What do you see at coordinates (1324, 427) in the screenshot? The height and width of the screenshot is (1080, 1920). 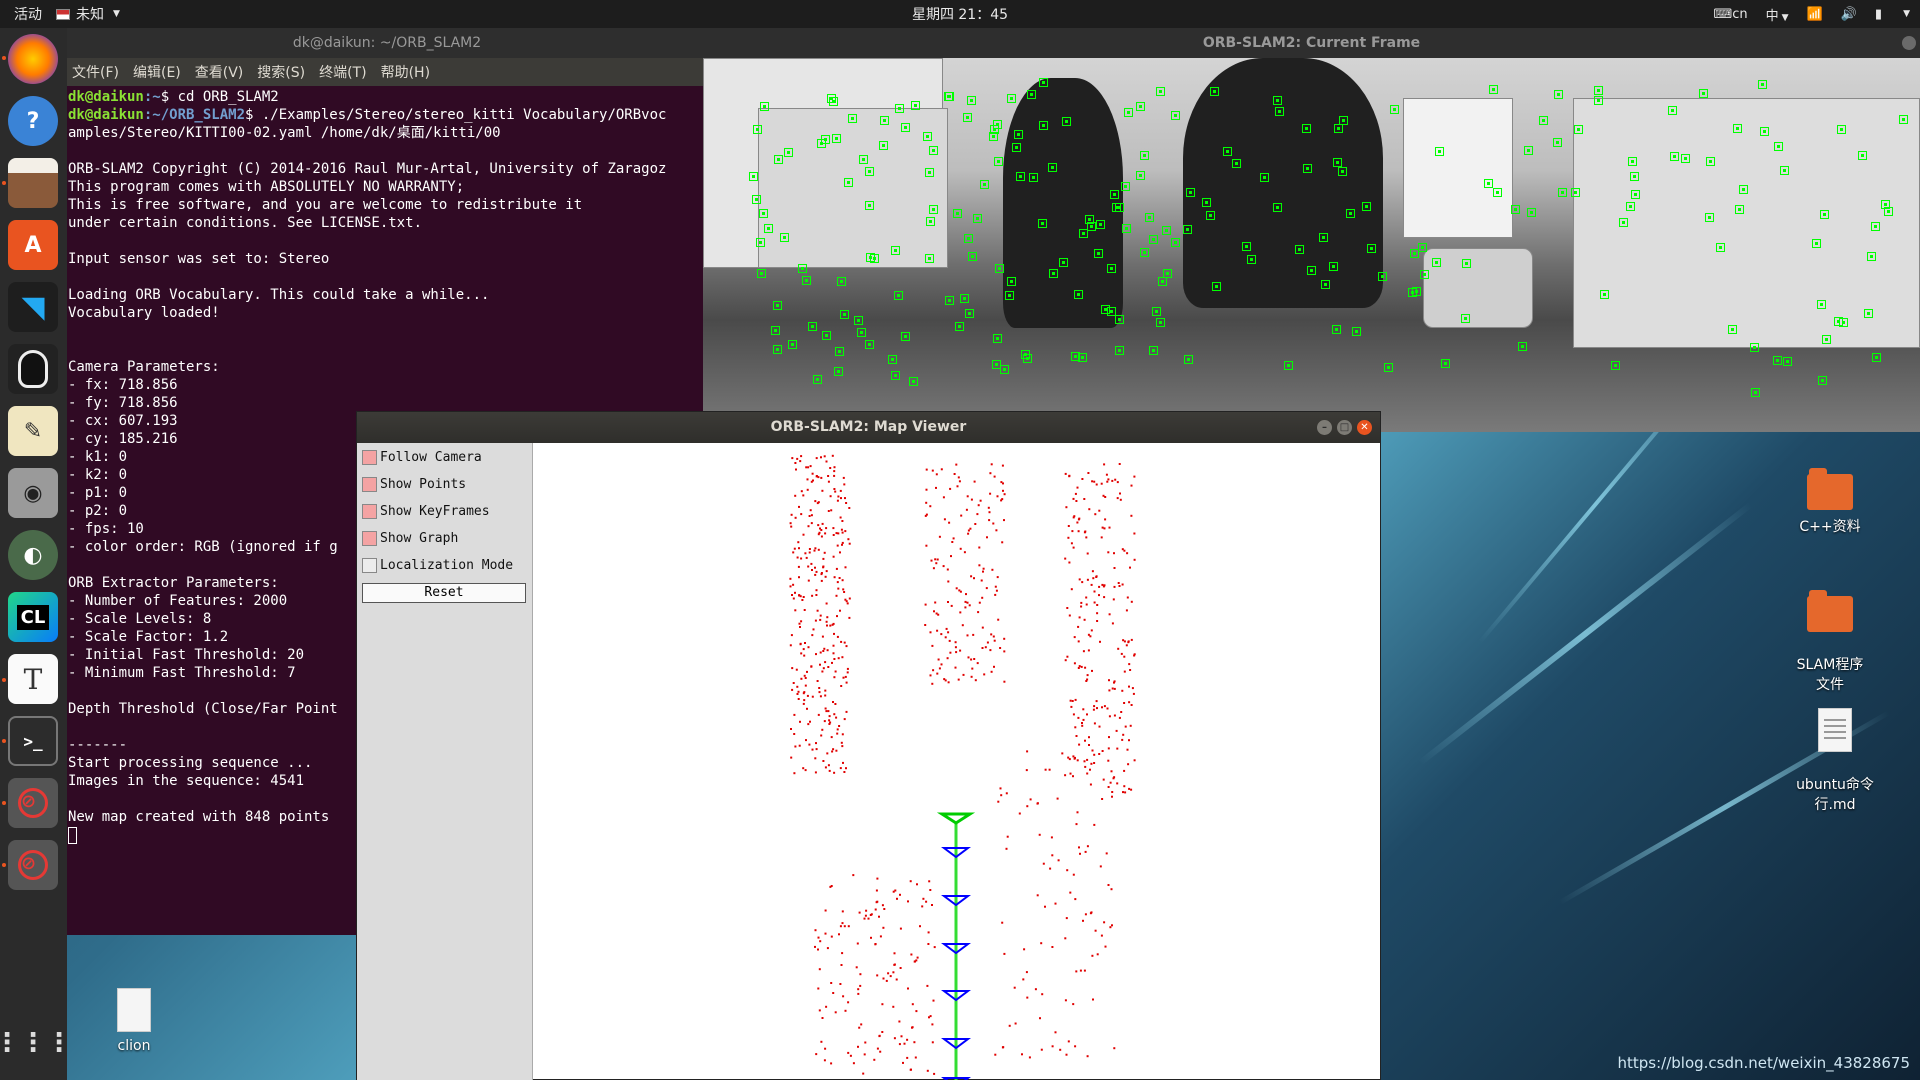 I see `minimize-icon: –` at bounding box center [1324, 427].